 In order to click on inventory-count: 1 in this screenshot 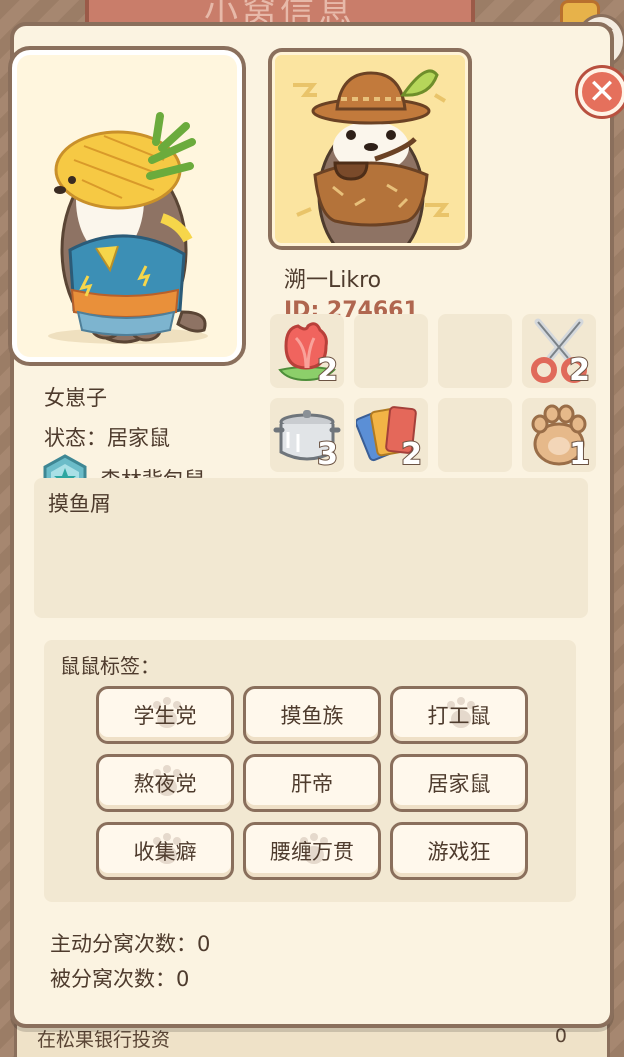, I will do `click(579, 454)`.